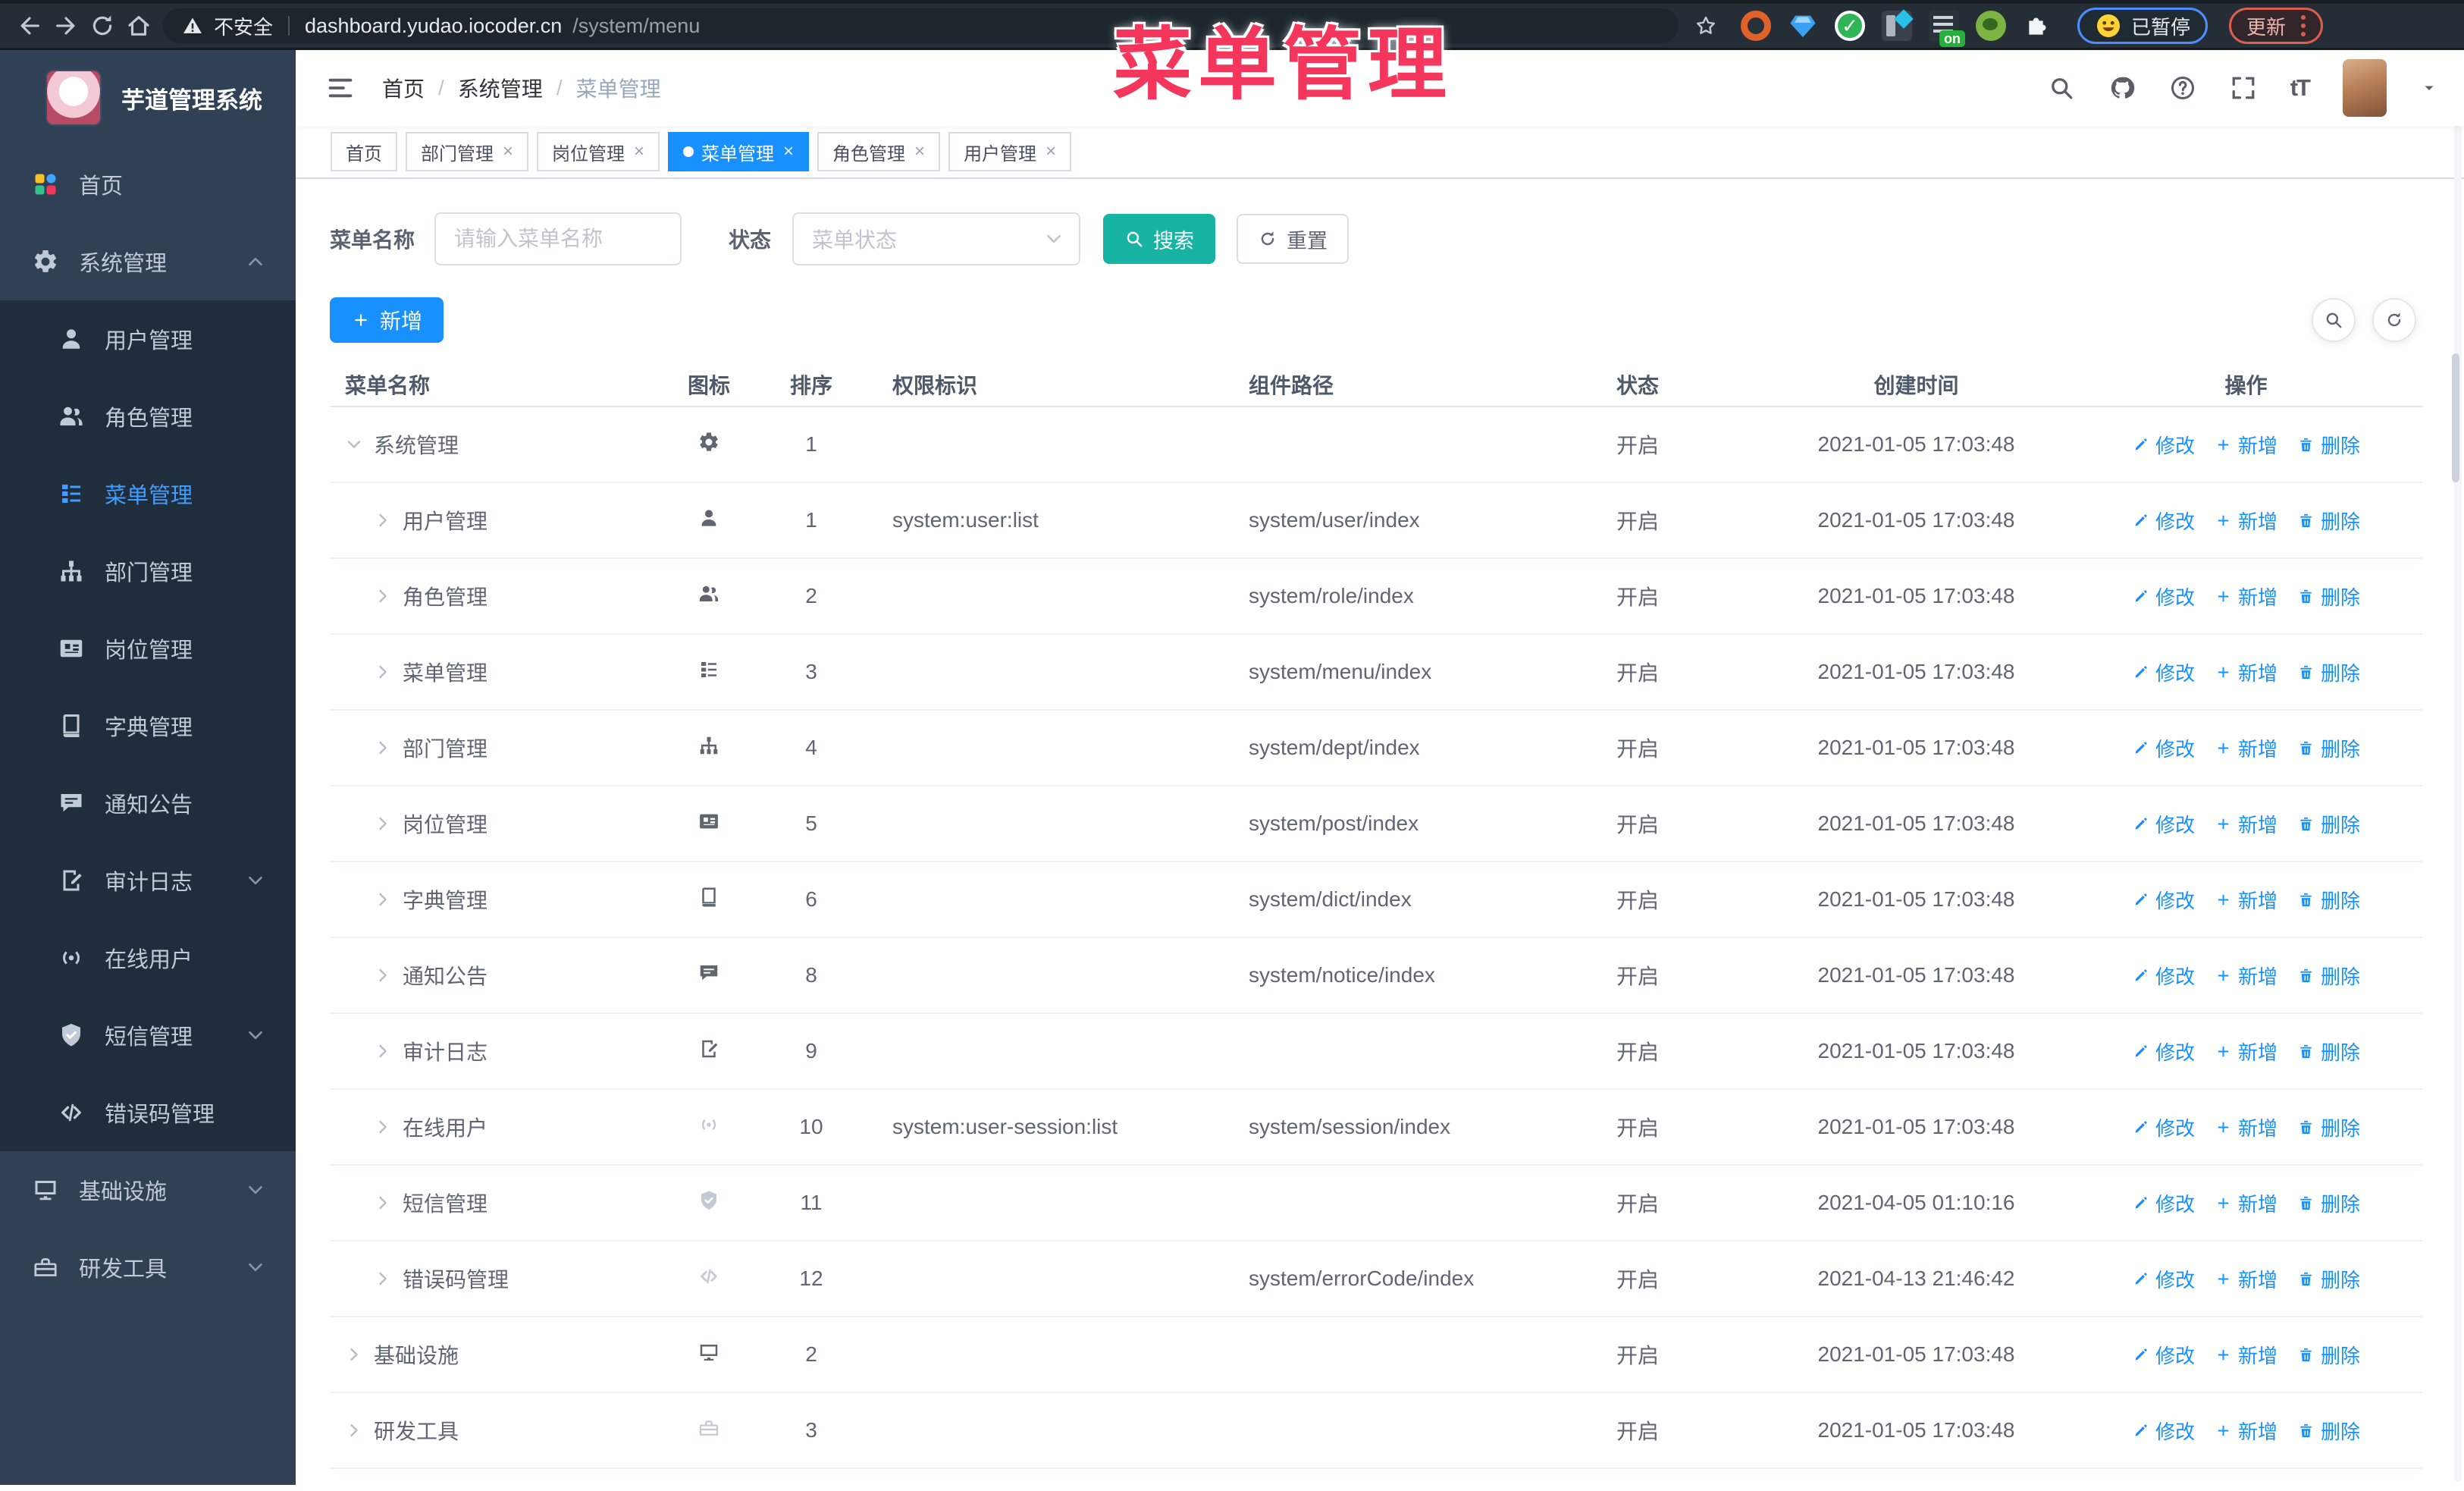 The image size is (2464, 1491). I want to click on avatar-caret-down-icon, so click(2429, 88).